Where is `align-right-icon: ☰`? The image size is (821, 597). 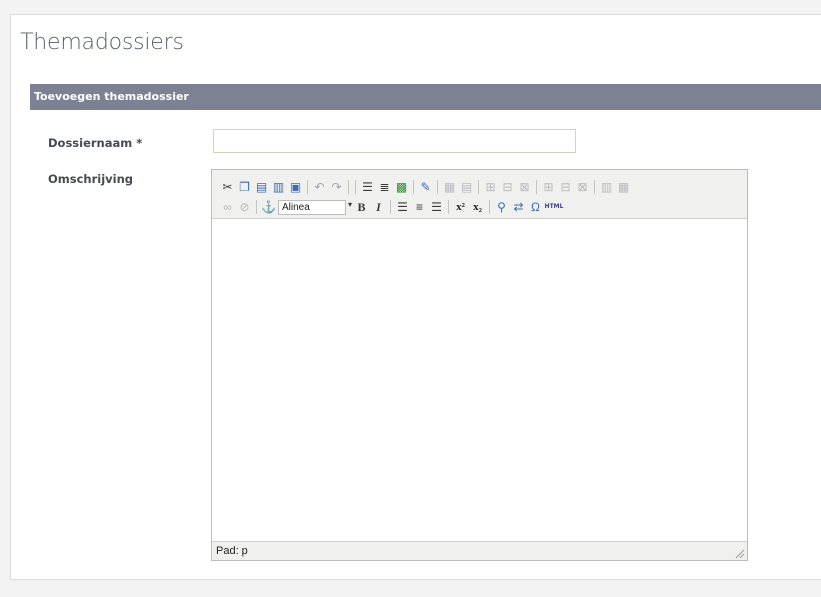 align-right-icon: ☰ is located at coordinates (436, 207).